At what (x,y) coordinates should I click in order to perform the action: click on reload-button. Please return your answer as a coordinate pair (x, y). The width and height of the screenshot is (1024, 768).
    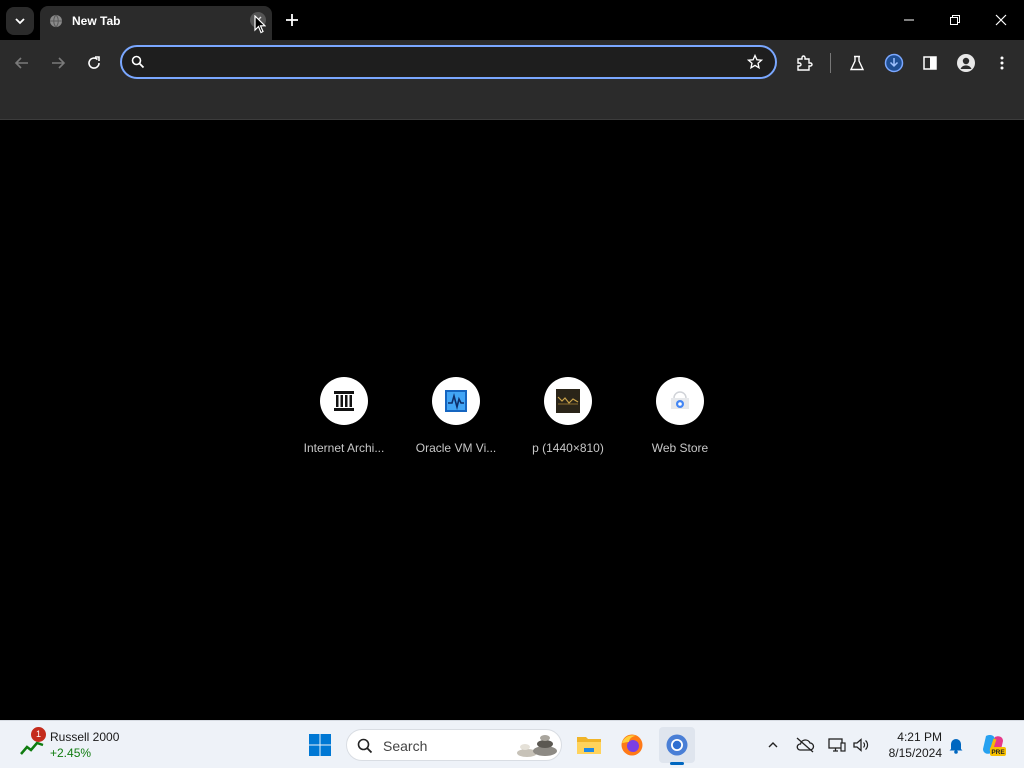
    Looking at the image, I should click on (94, 63).